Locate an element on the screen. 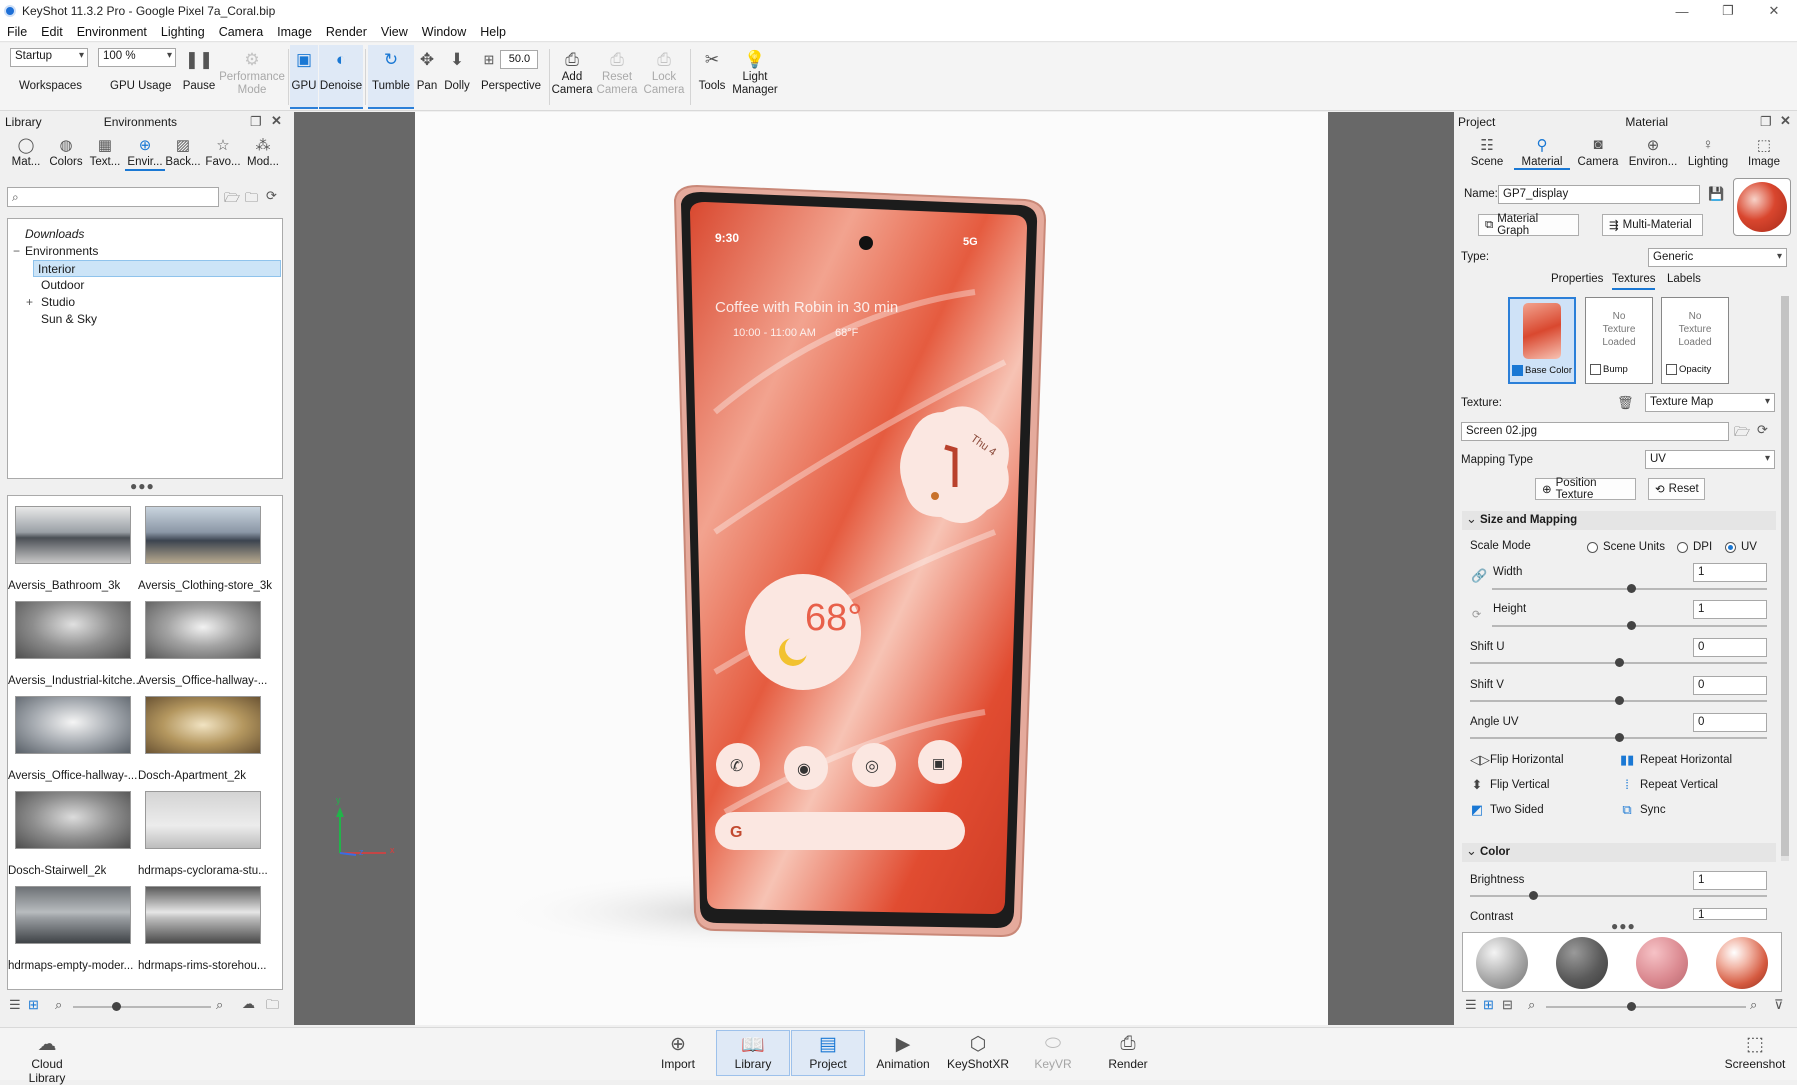 The height and width of the screenshot is (1085, 1797). project-toggle-button: ▤ Project is located at coordinates (828, 1053).